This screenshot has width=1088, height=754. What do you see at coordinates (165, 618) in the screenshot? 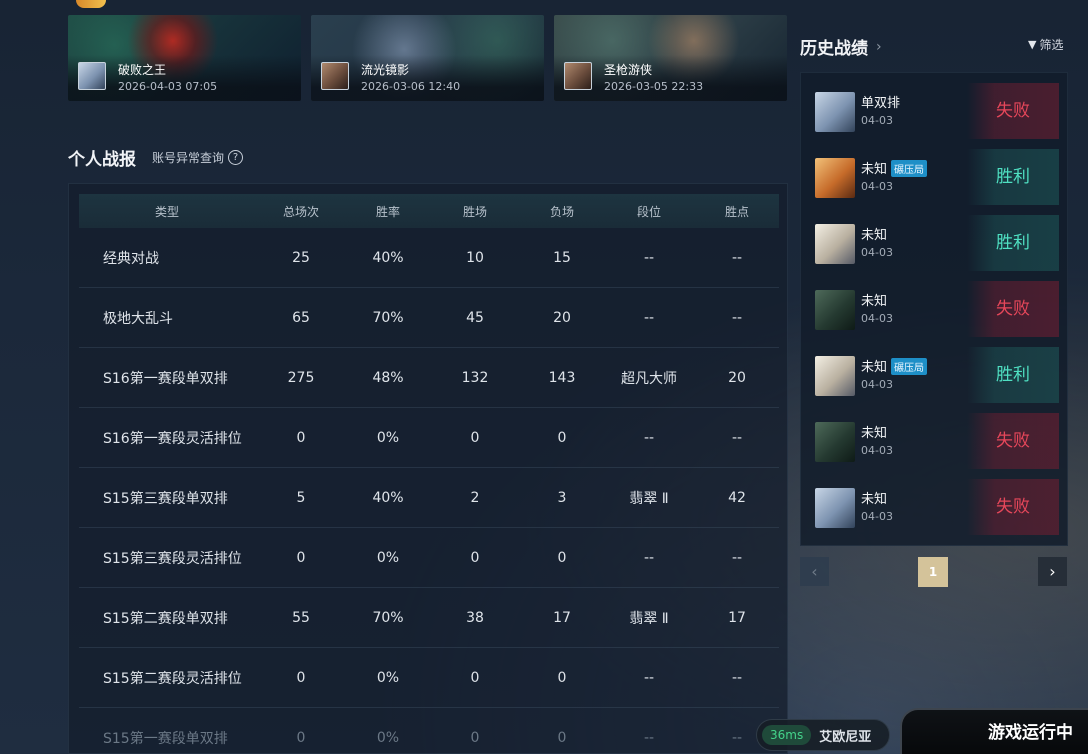
I see `cell-type: S15第二赛段单双排` at bounding box center [165, 618].